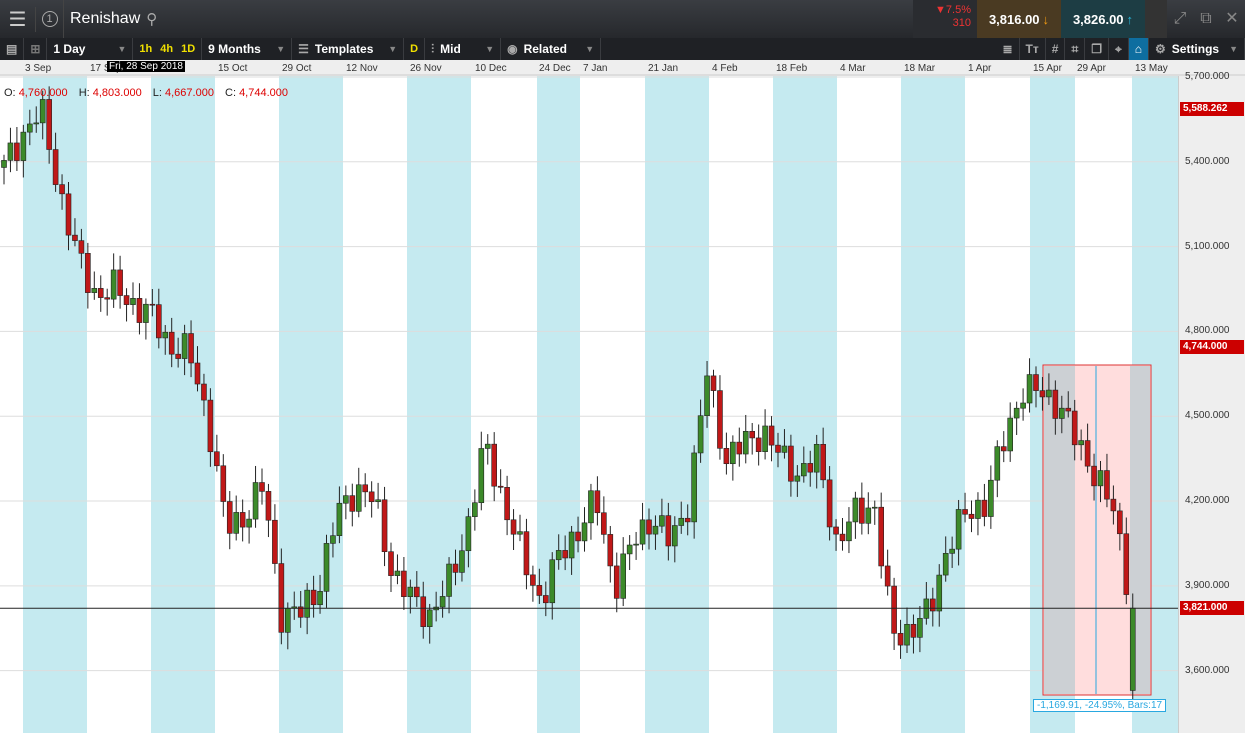 This screenshot has height=733, width=1245. Describe the element at coordinates (980, 68) in the screenshot. I see `x-tick-label: 1 Apr` at that location.